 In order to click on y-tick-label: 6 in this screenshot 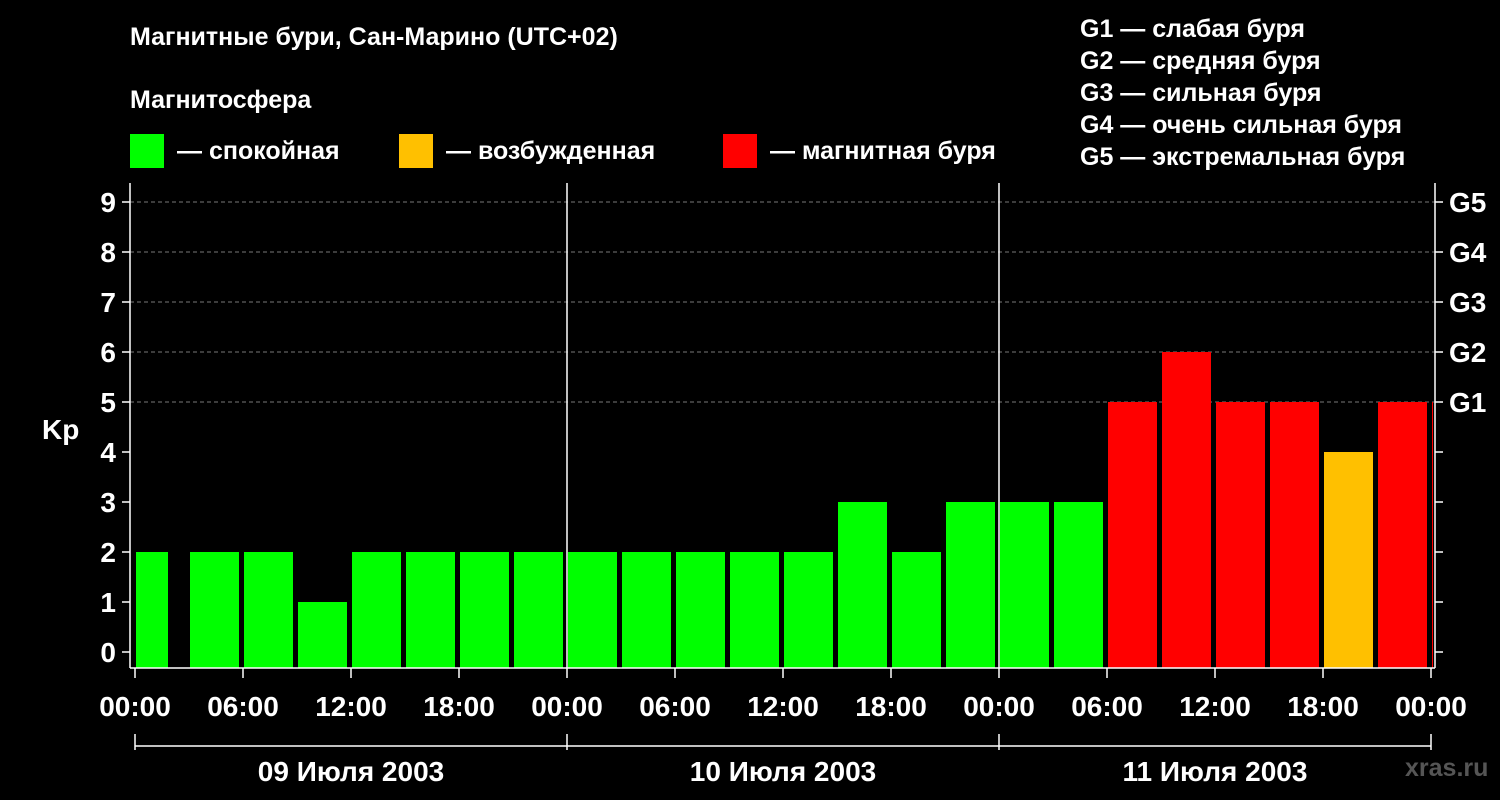, I will do `click(108, 352)`.